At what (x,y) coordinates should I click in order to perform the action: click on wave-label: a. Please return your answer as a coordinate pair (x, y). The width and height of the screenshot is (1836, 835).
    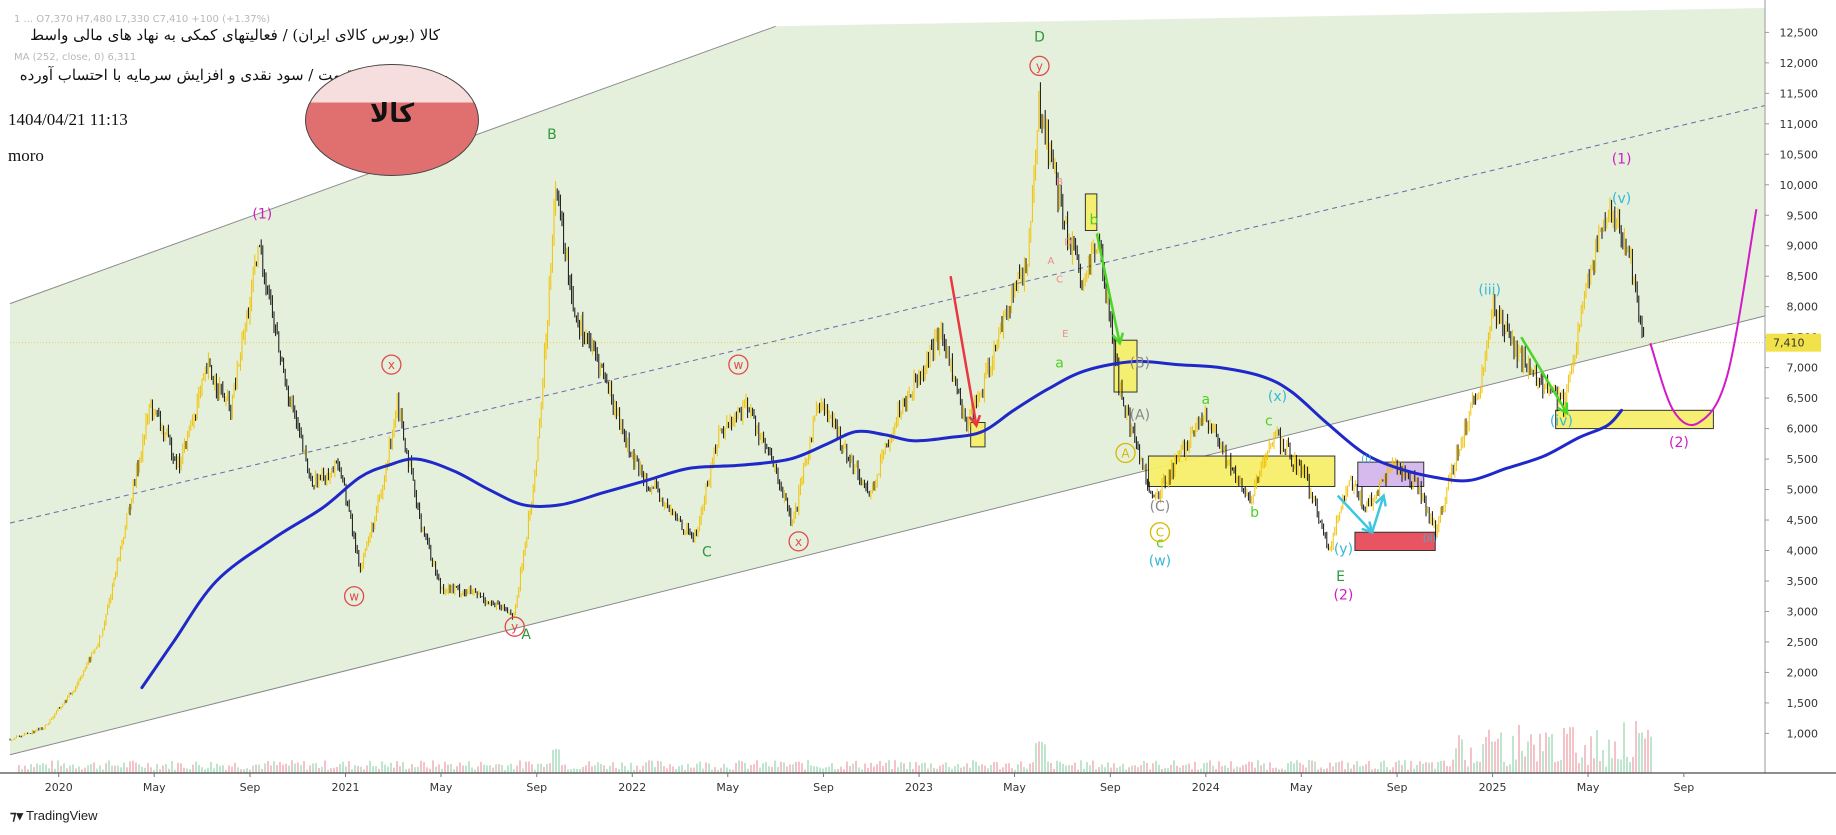
    Looking at the image, I should click on (1206, 400).